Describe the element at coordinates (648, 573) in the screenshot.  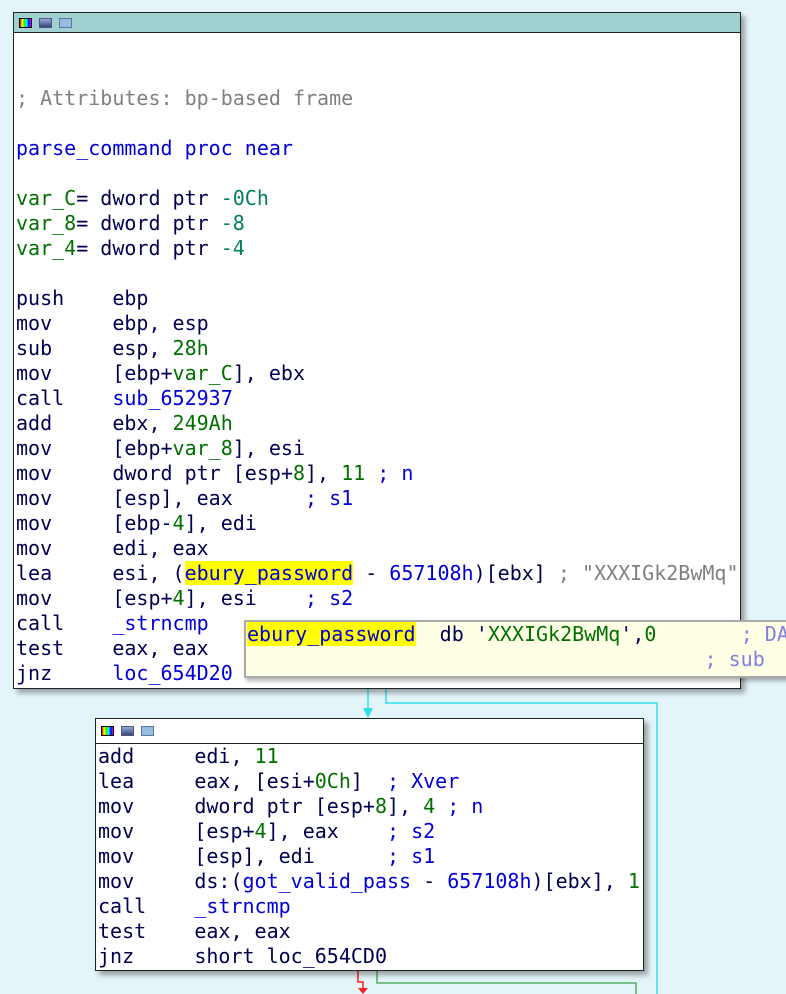
I see `code-token: ; "XXXIGk2BwMq"` at that location.